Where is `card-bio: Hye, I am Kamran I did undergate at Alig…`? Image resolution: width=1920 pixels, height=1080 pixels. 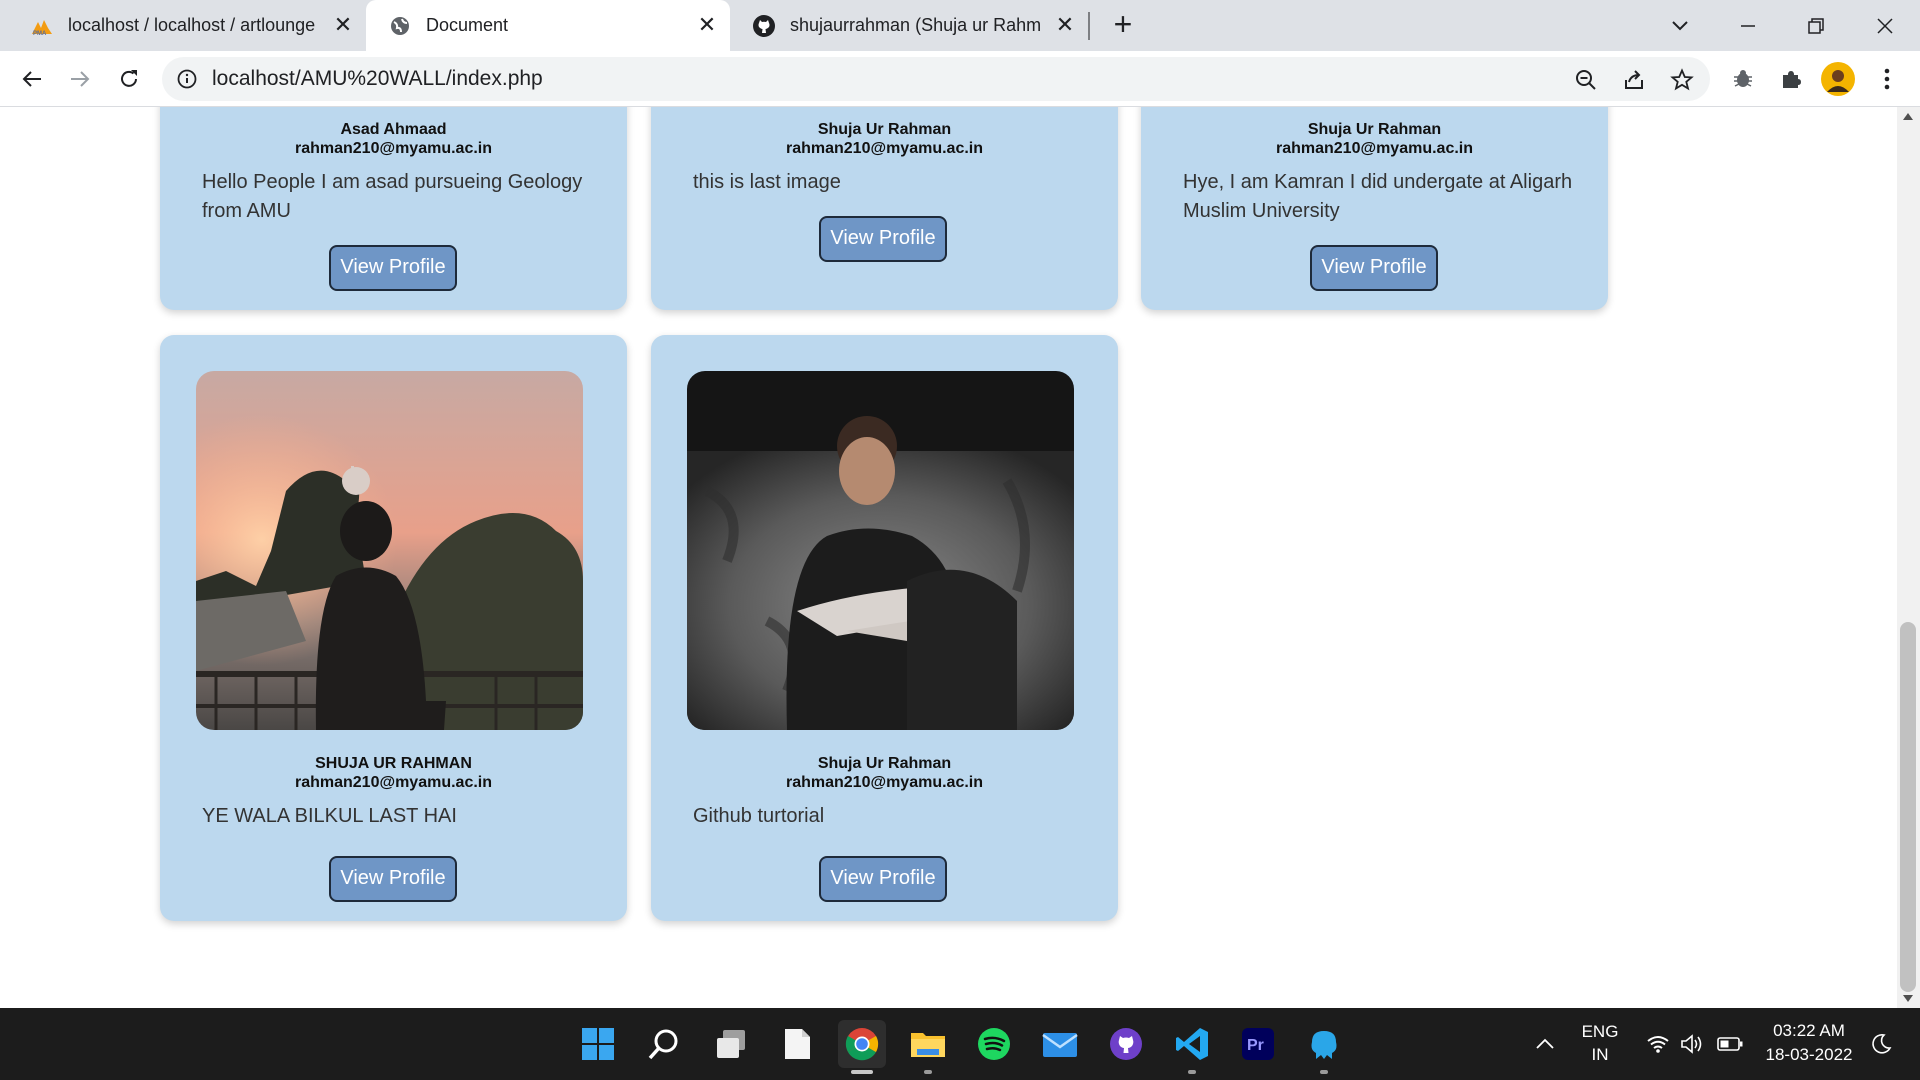 card-bio: Hye, I am Kamran I did undergate at Alig… is located at coordinates (1378, 196).